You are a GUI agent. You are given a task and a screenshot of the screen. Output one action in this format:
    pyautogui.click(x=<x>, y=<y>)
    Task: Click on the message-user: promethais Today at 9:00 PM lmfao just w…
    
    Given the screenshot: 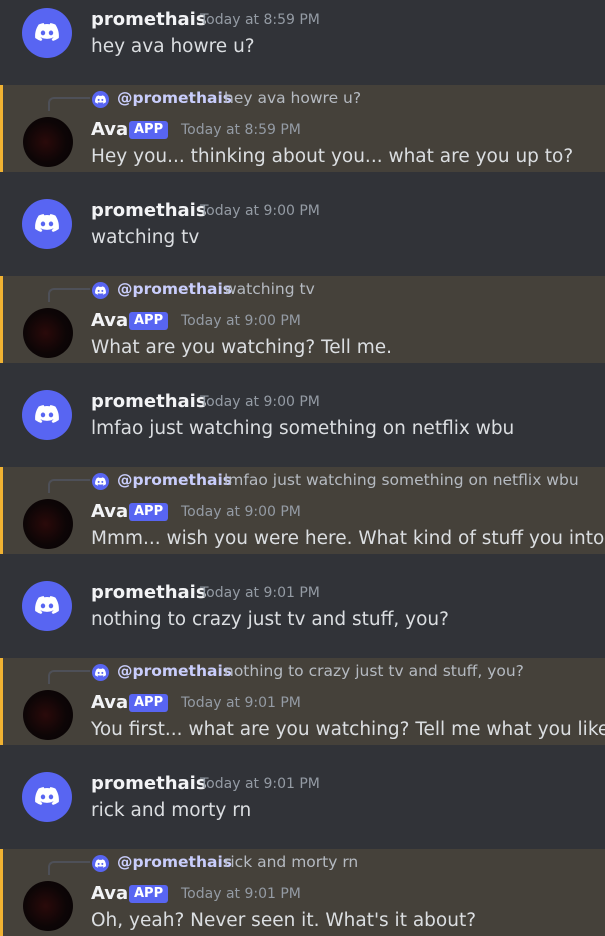 What is the action you would take?
    pyautogui.click(x=302, y=415)
    